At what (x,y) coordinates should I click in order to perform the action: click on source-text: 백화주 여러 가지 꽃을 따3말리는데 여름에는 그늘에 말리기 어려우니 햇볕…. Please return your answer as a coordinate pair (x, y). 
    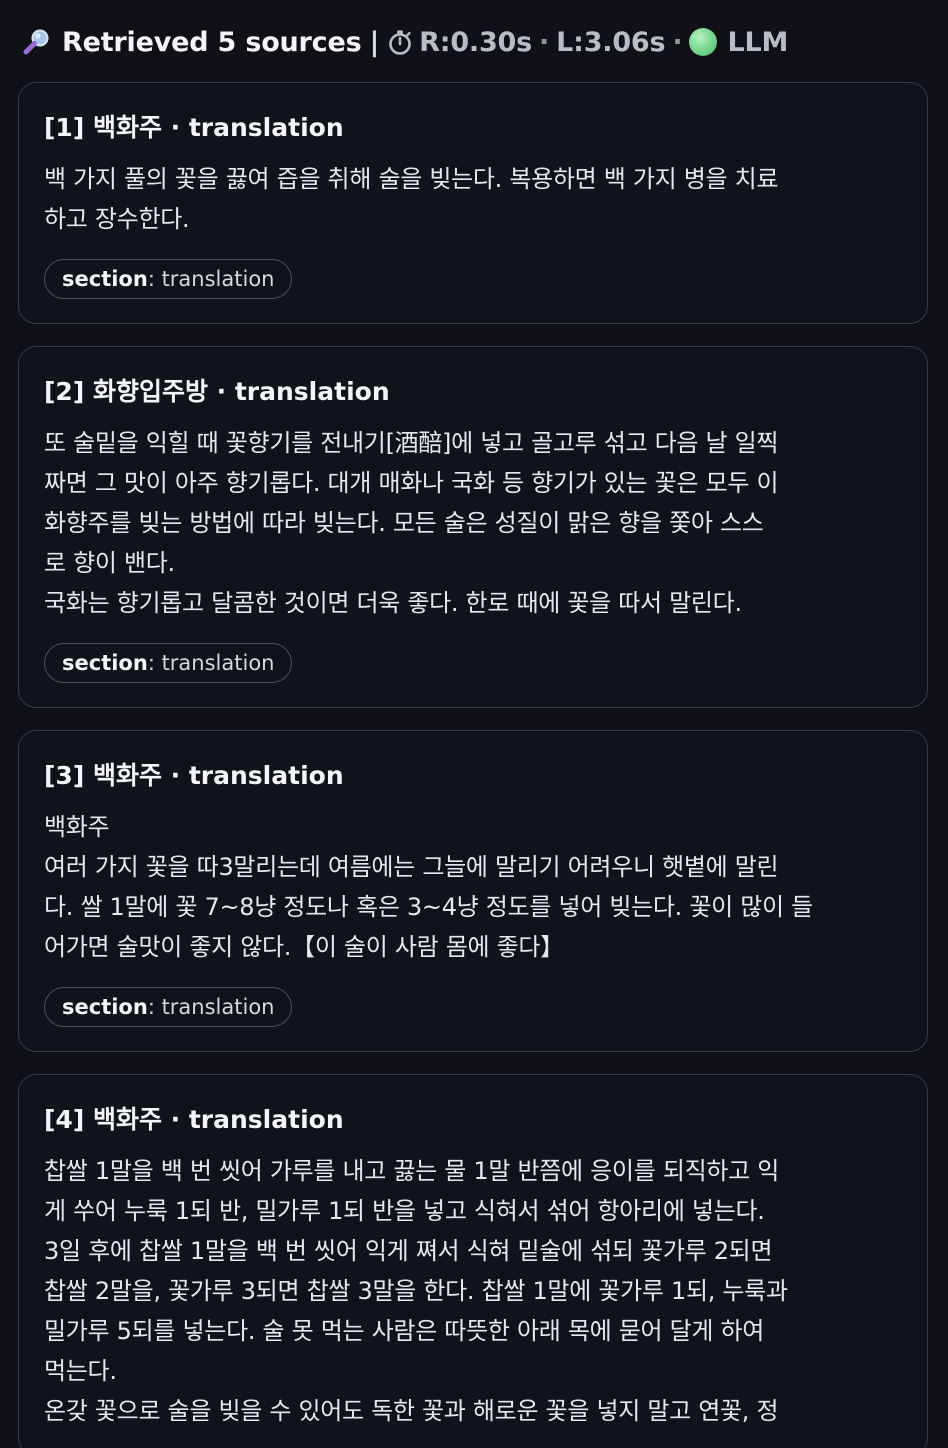
    Looking at the image, I should click on (428, 887).